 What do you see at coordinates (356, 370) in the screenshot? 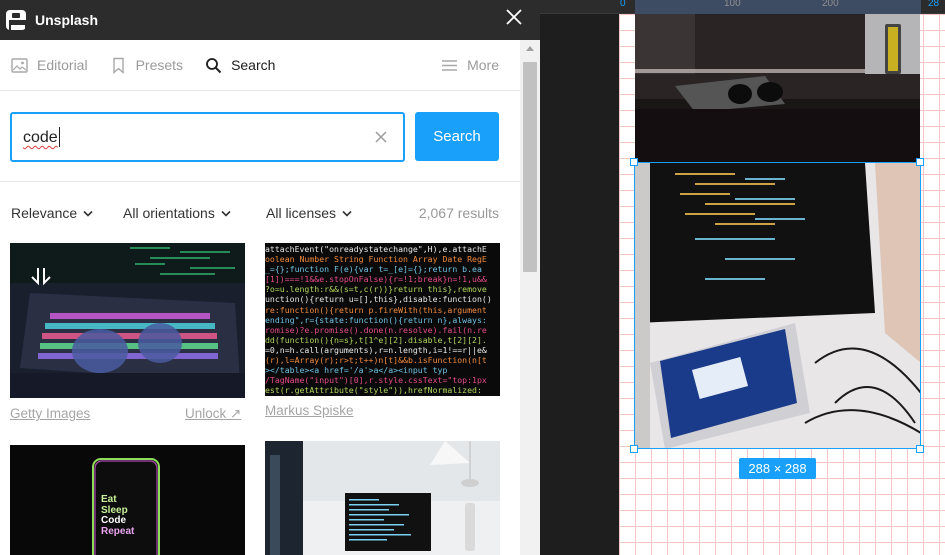
I see `code-line: ></table><a href='/a'>a</a><input typ` at bounding box center [356, 370].